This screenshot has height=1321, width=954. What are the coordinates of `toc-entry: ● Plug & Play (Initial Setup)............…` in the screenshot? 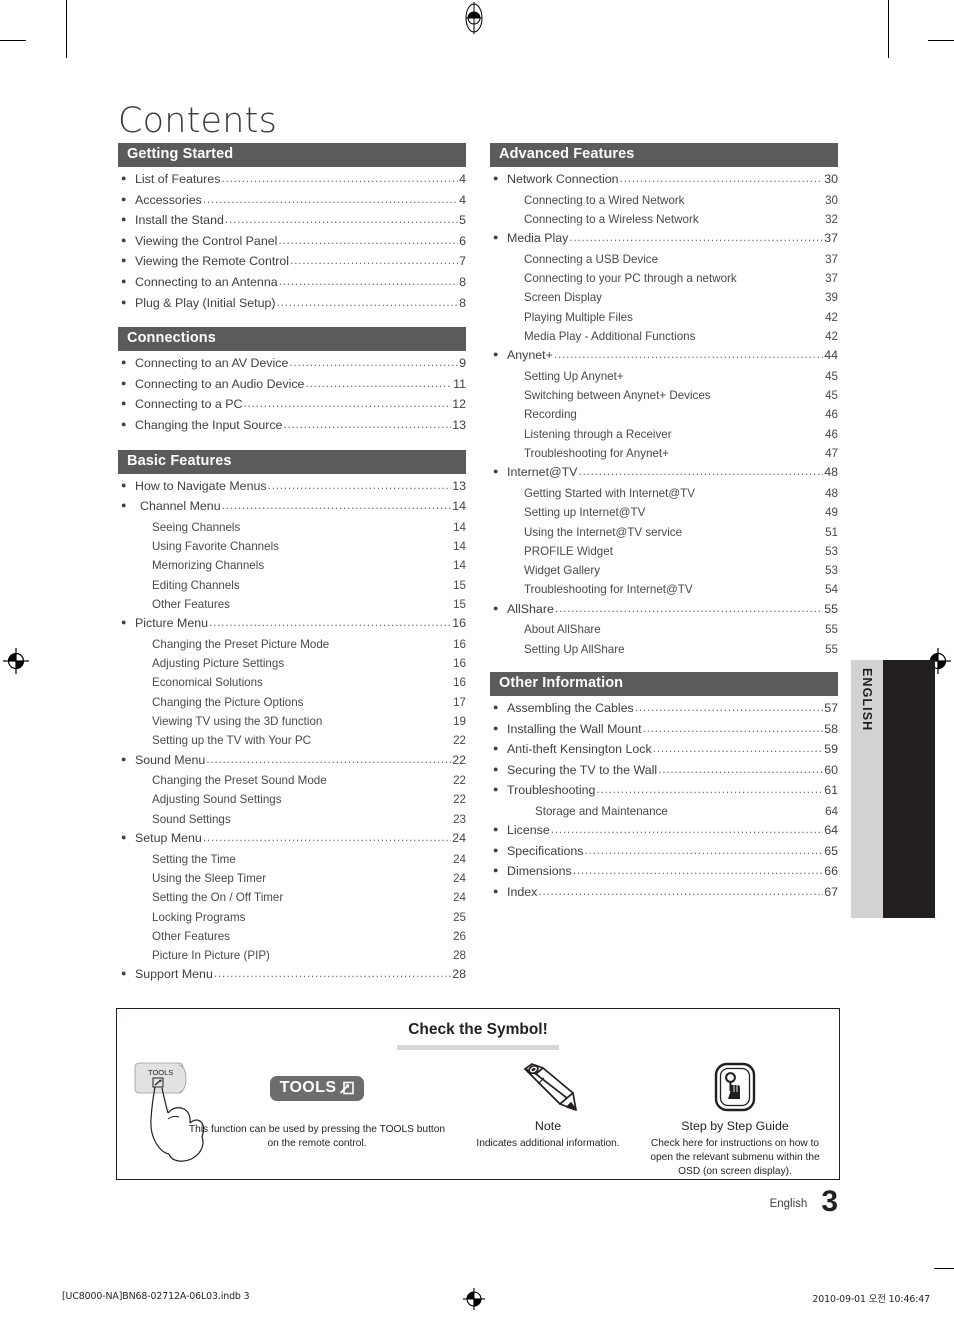 It's located at (292, 304).